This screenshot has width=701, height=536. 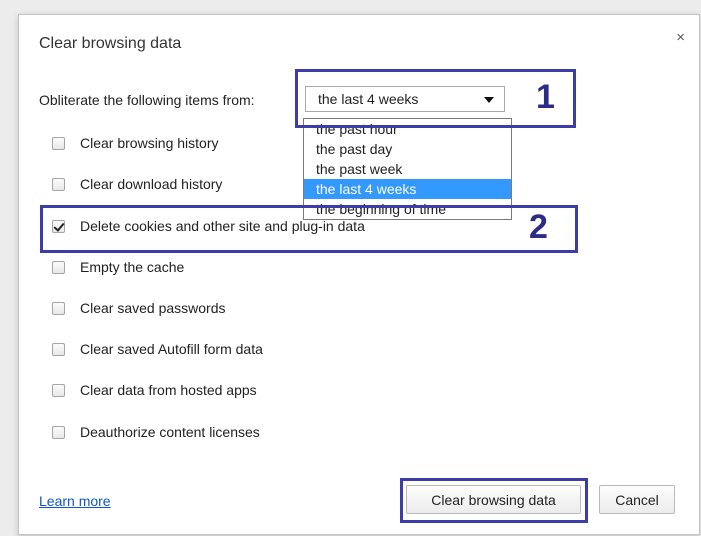 I want to click on learn-more-link: Learn more, so click(x=75, y=501).